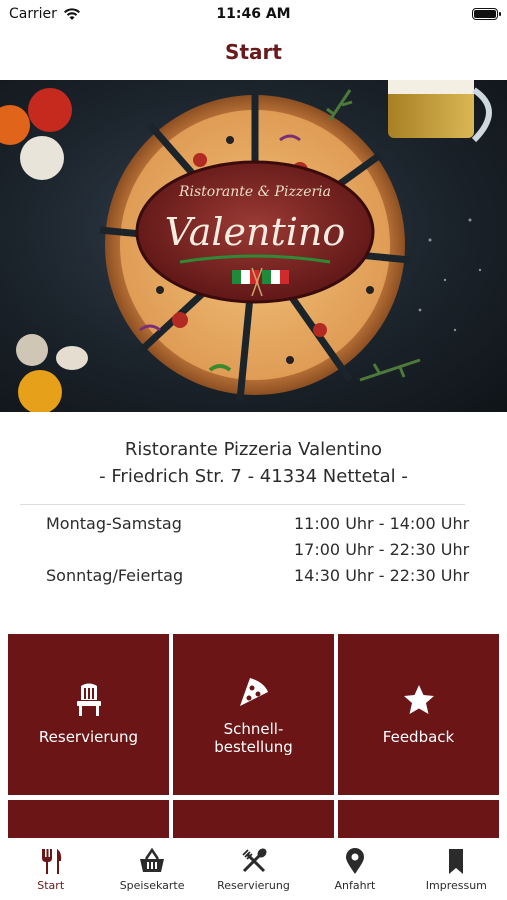 Image resolution: width=507 pixels, height=900 pixels. I want to click on battery-icon, so click(486, 14).